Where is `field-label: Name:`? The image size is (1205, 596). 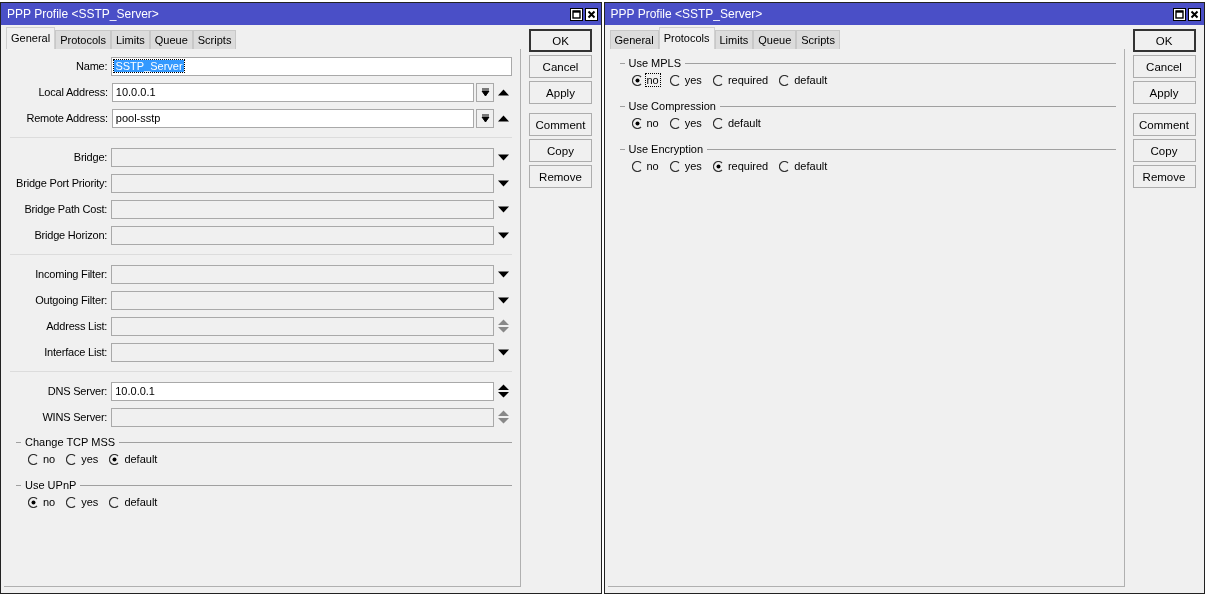 field-label: Name: is located at coordinates (92, 66).